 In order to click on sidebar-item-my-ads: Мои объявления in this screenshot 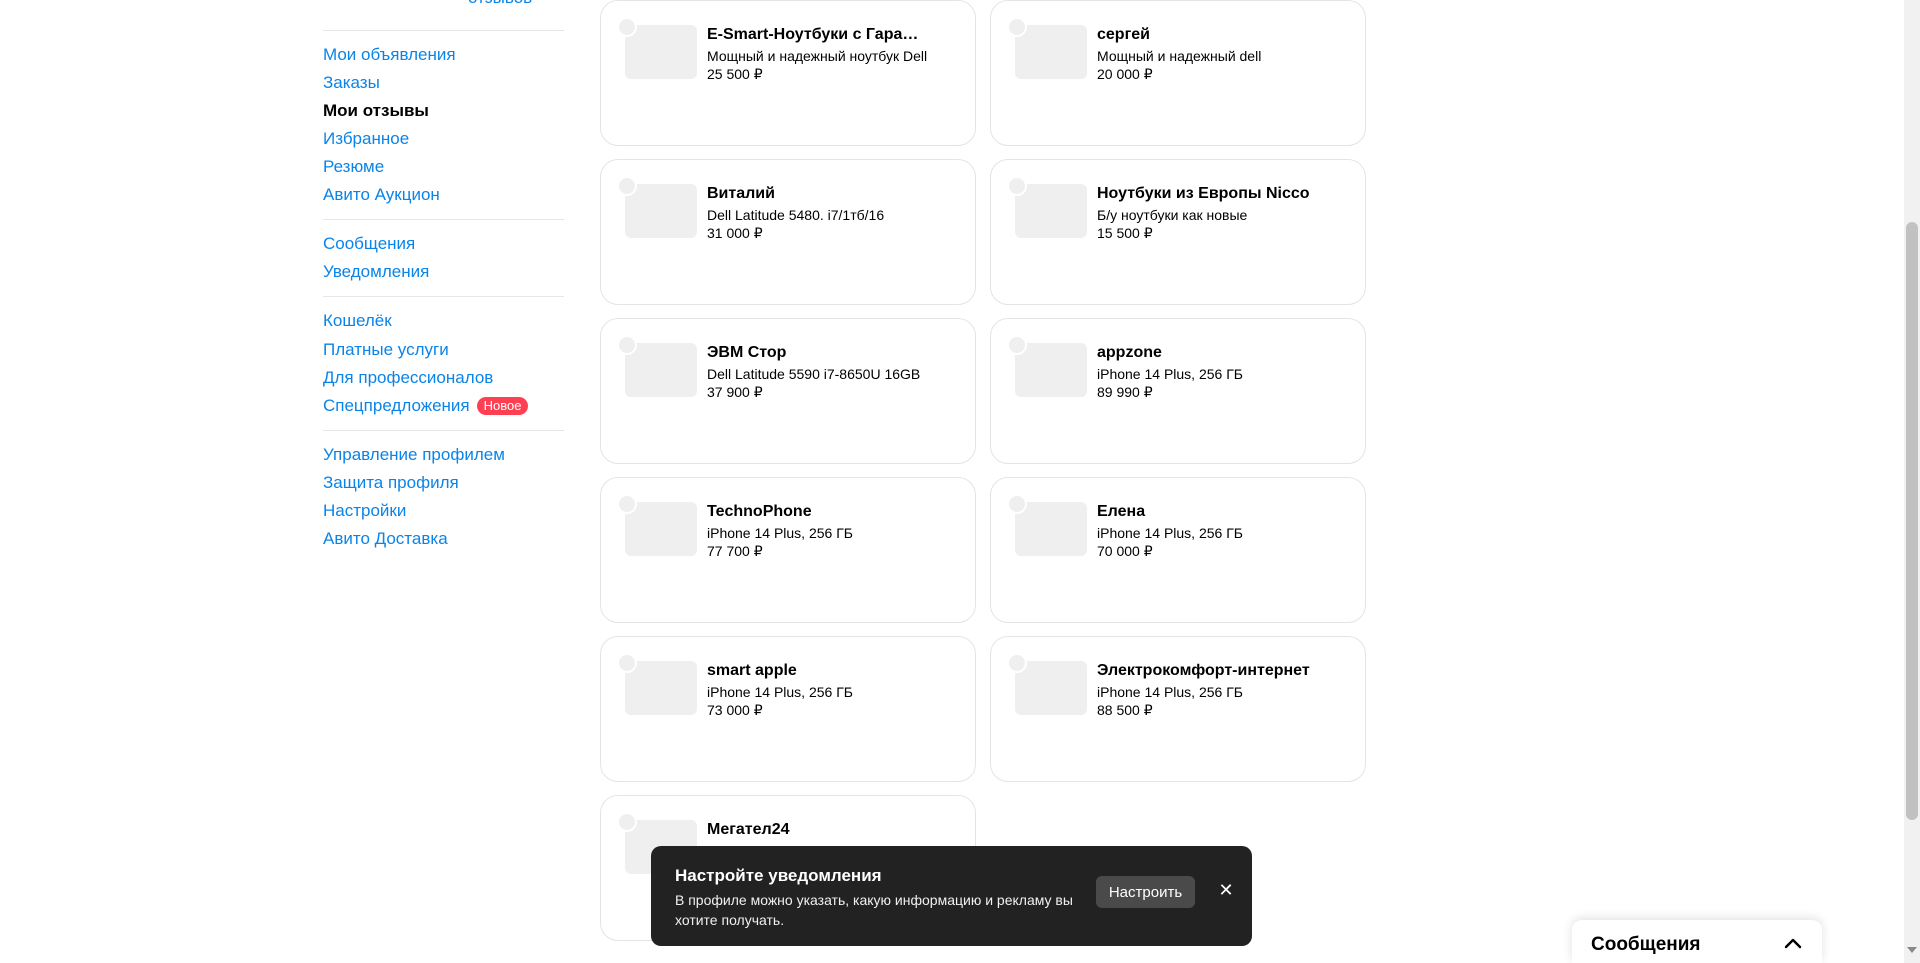, I will do `click(389, 55)`.